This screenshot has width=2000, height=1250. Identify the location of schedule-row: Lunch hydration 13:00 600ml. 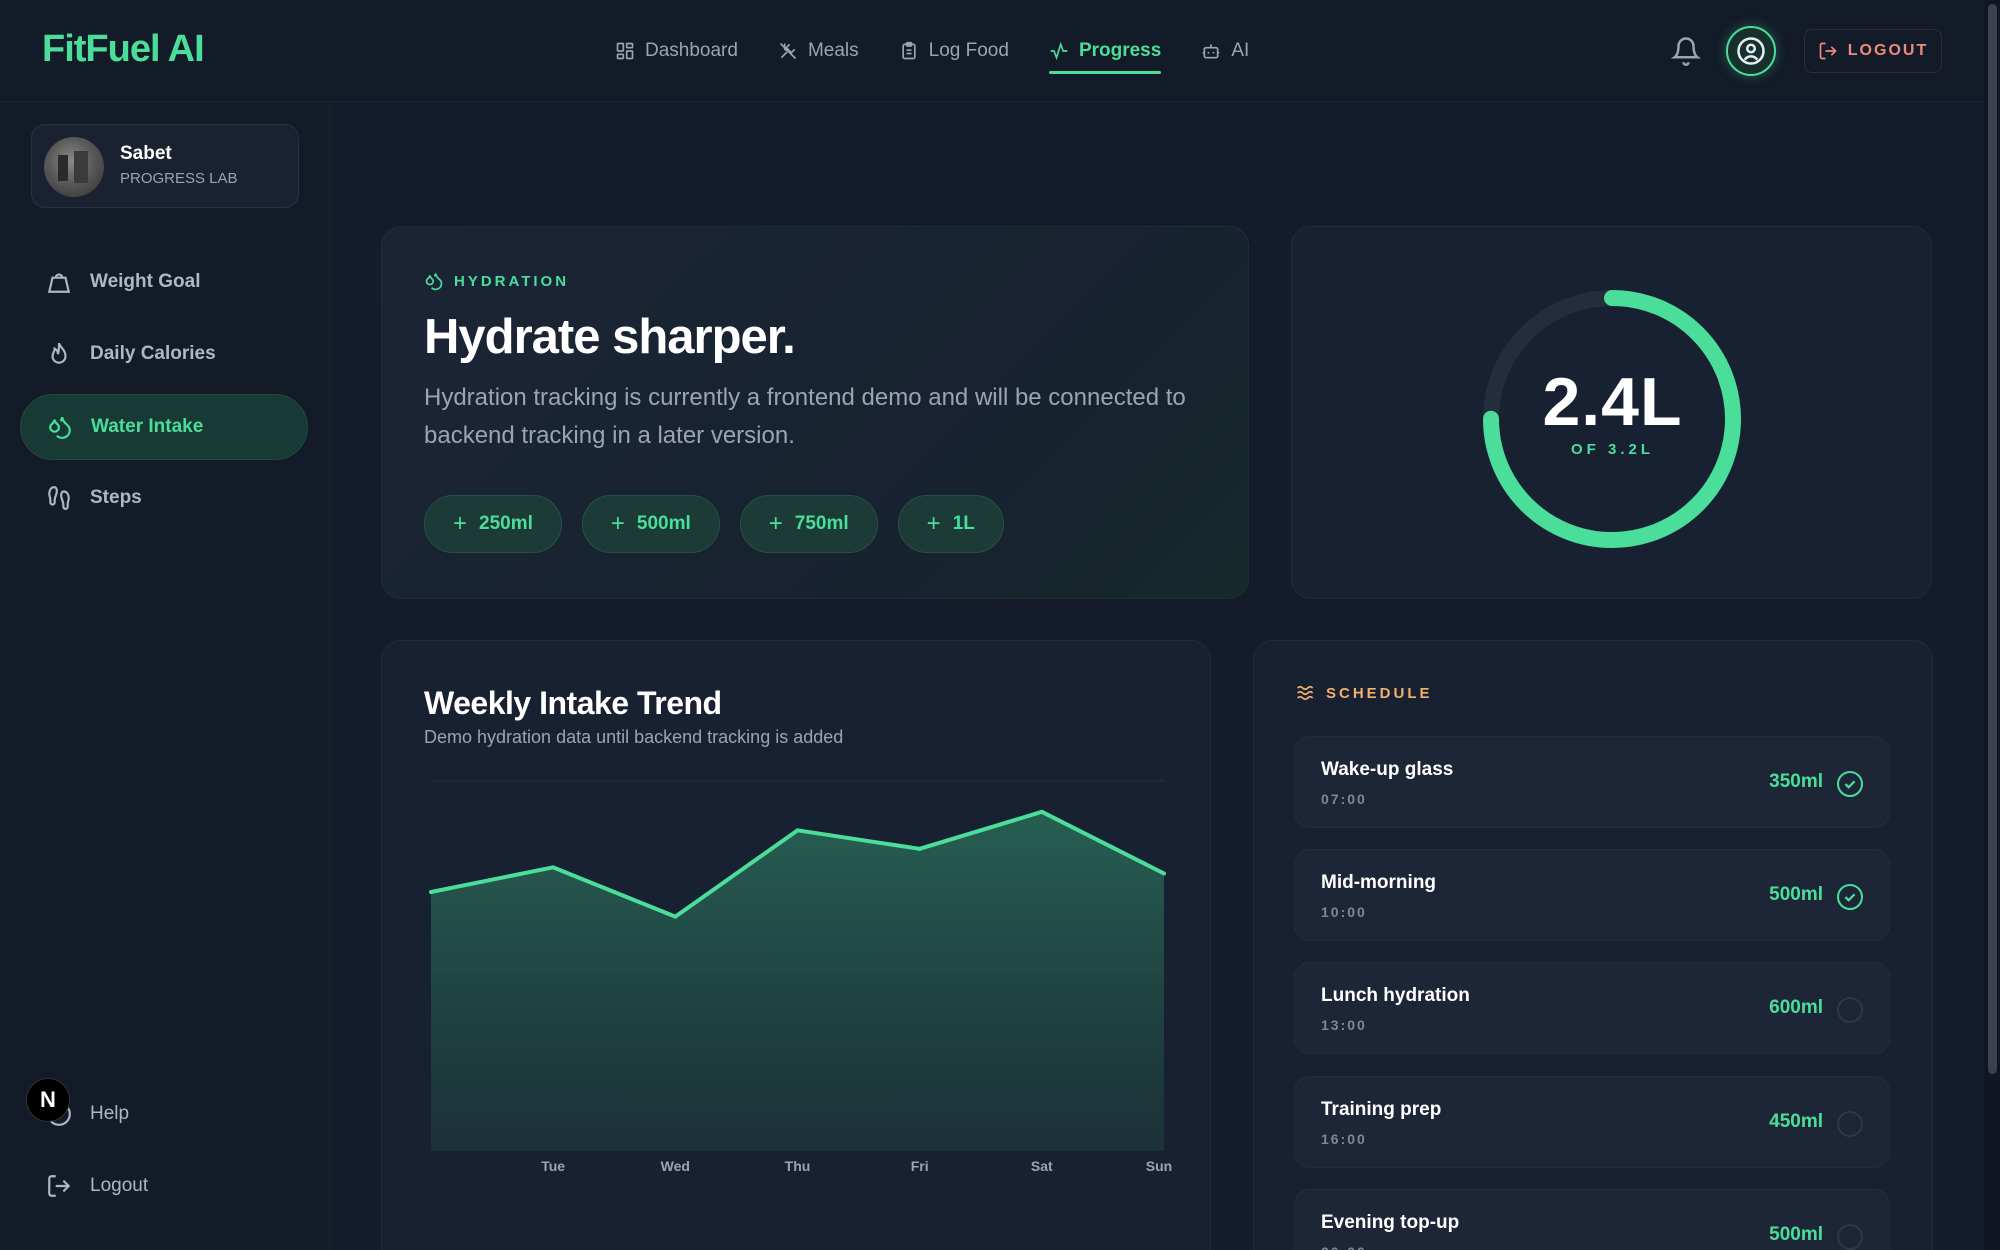
(1592, 1008).